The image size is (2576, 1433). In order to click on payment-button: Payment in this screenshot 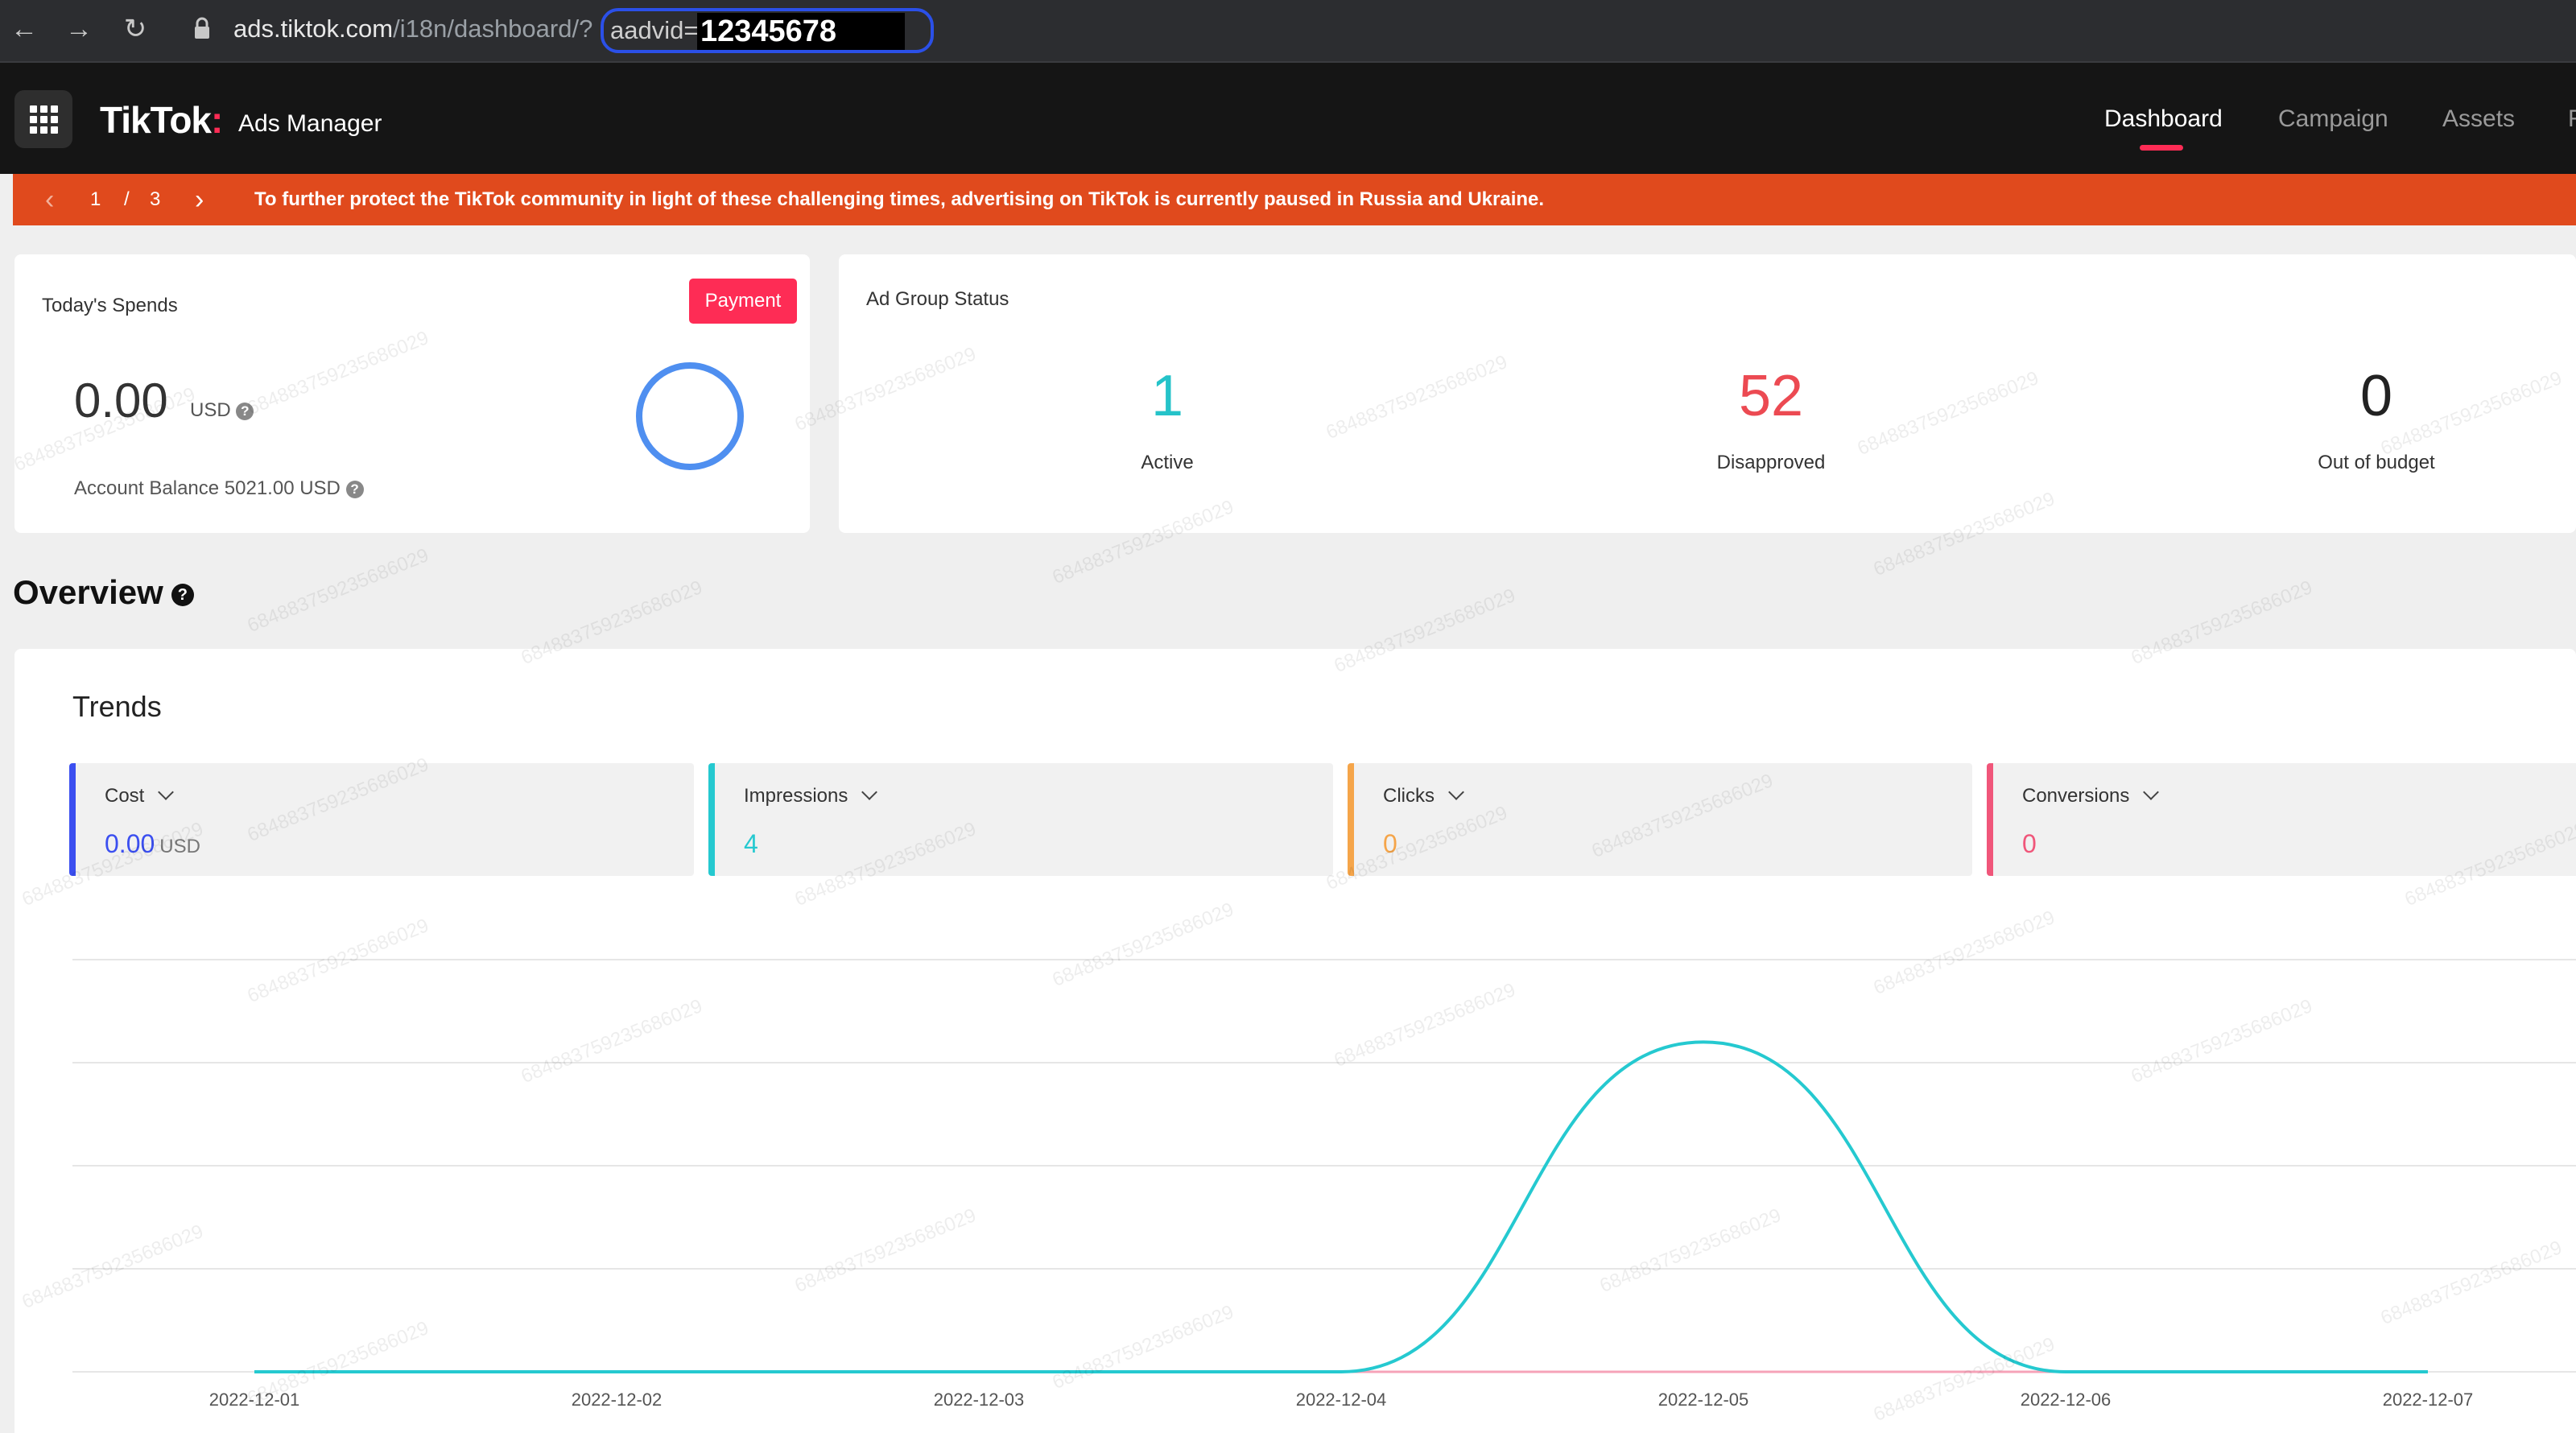, I will do `click(743, 301)`.